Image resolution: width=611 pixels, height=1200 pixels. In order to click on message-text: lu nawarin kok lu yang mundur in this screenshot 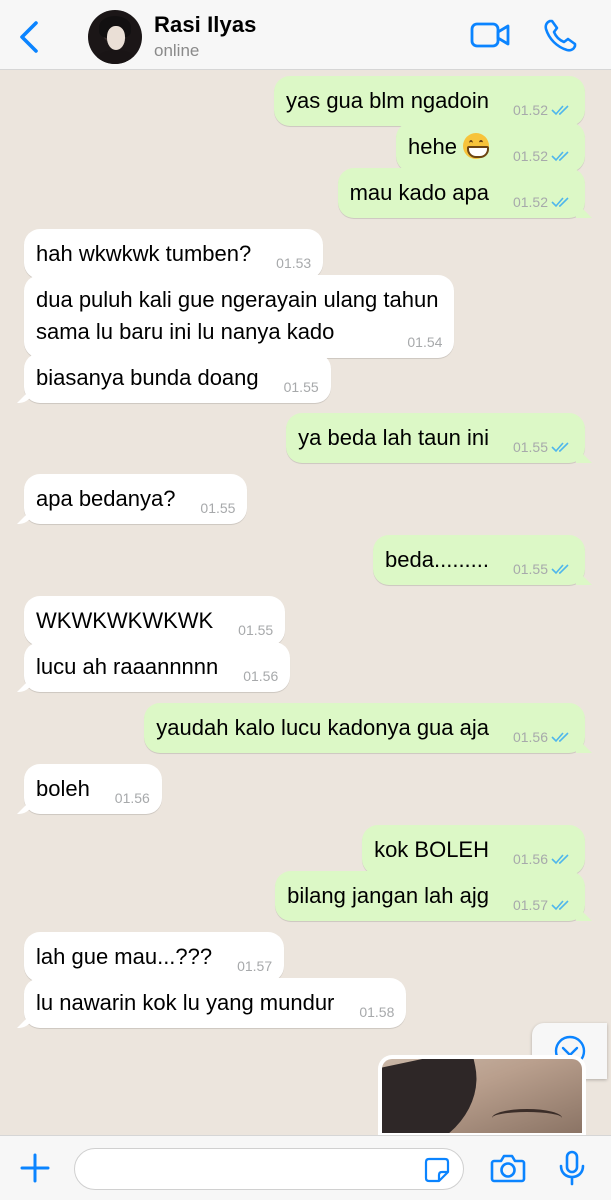, I will do `click(185, 1002)`.